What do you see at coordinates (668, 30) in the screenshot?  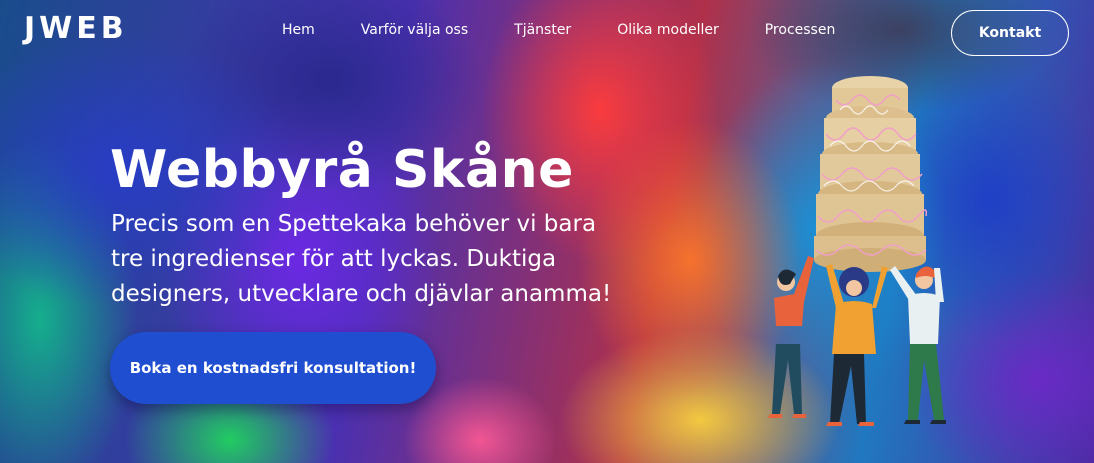 I see `nav-item-olika-modeller: Olika modeller` at bounding box center [668, 30].